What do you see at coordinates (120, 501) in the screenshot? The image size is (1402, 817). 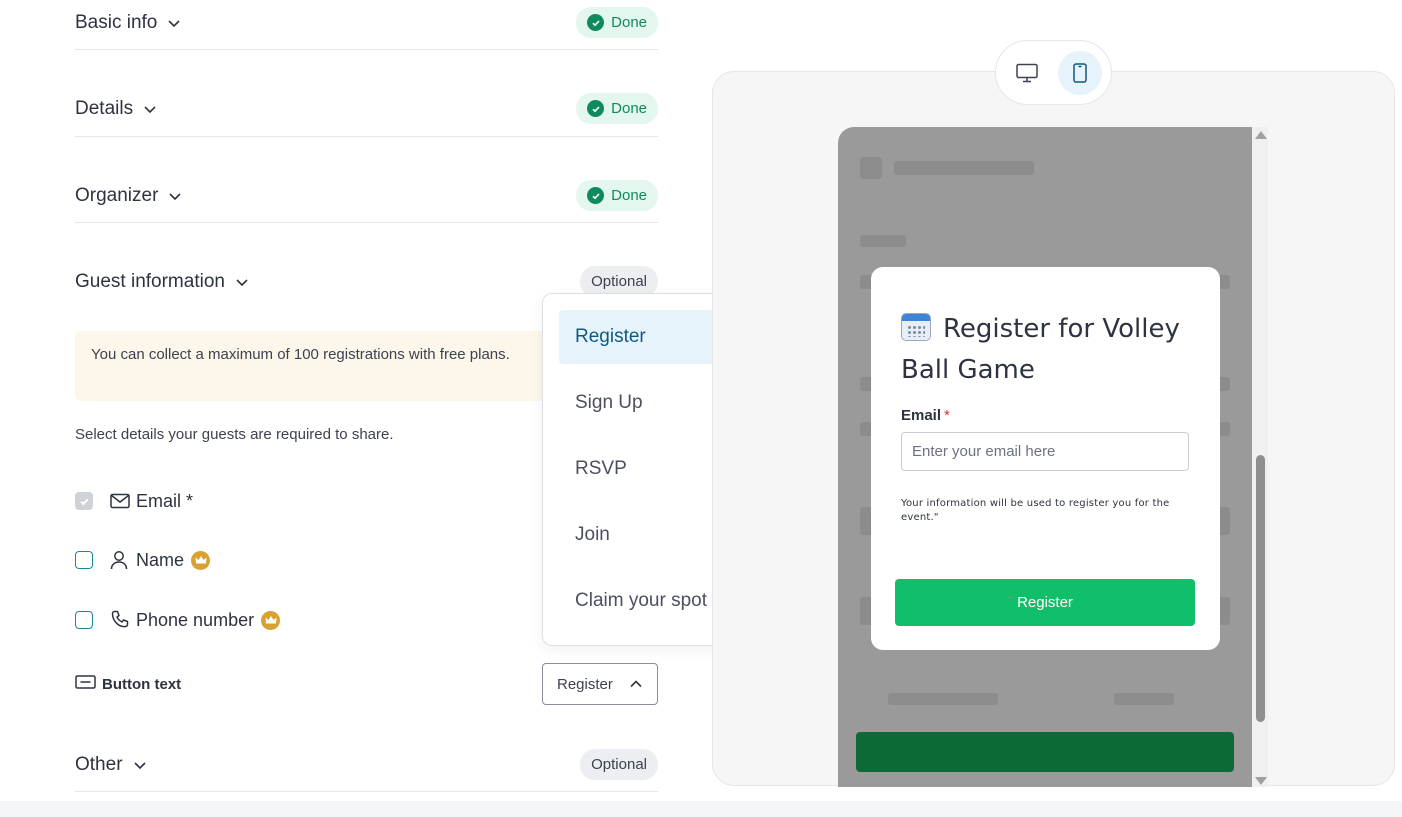 I see `mail-icon` at bounding box center [120, 501].